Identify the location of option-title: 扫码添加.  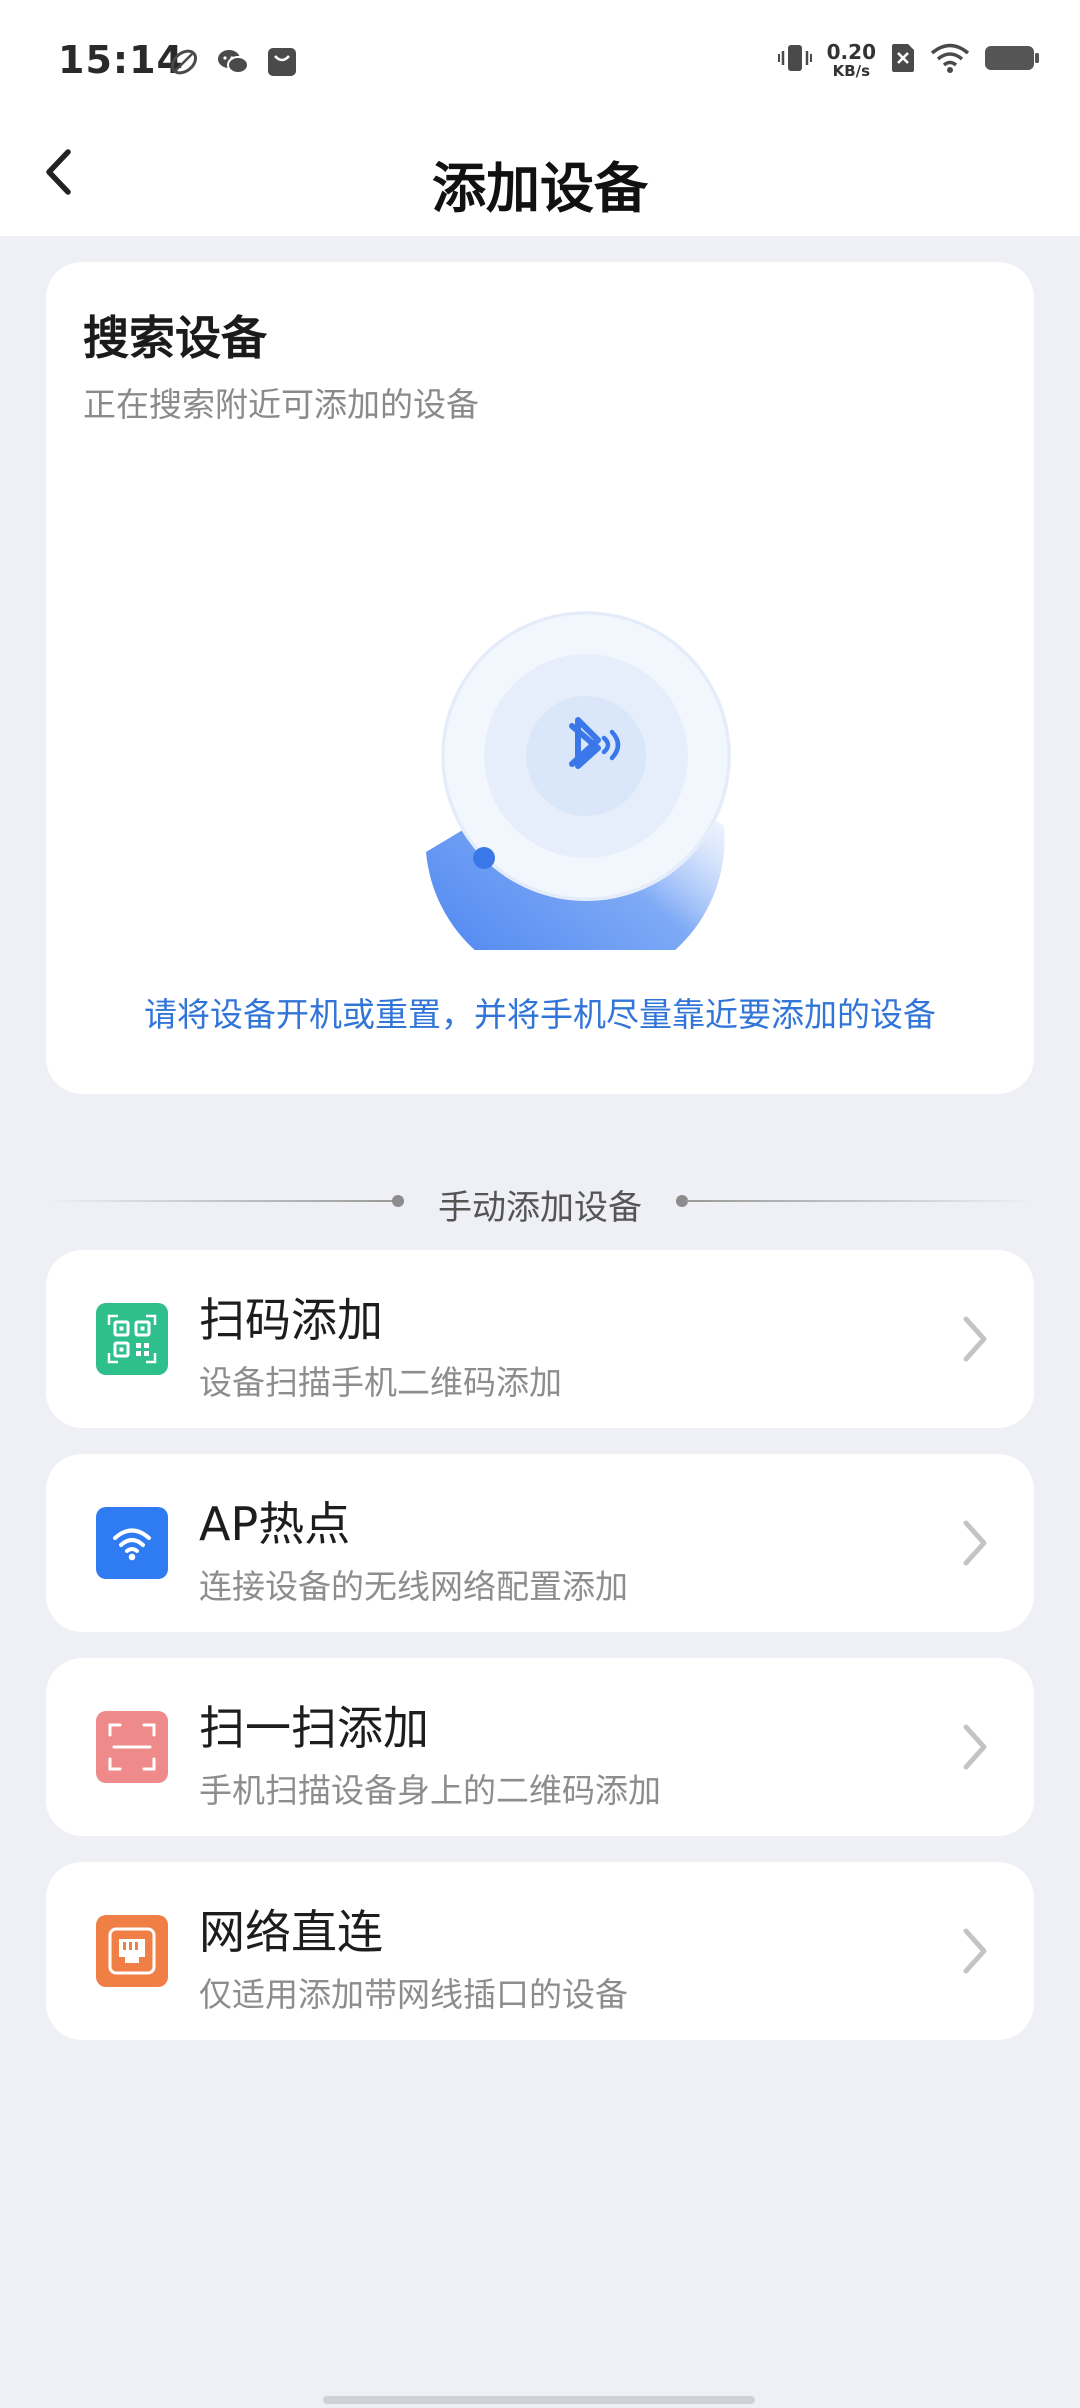
(291, 1320).